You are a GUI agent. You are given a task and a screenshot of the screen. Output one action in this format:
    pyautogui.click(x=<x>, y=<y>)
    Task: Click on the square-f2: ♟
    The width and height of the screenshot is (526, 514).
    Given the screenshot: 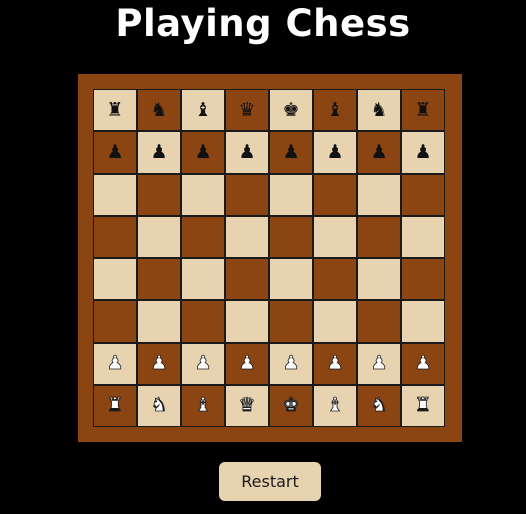 What is the action you would take?
    pyautogui.click(x=335, y=363)
    